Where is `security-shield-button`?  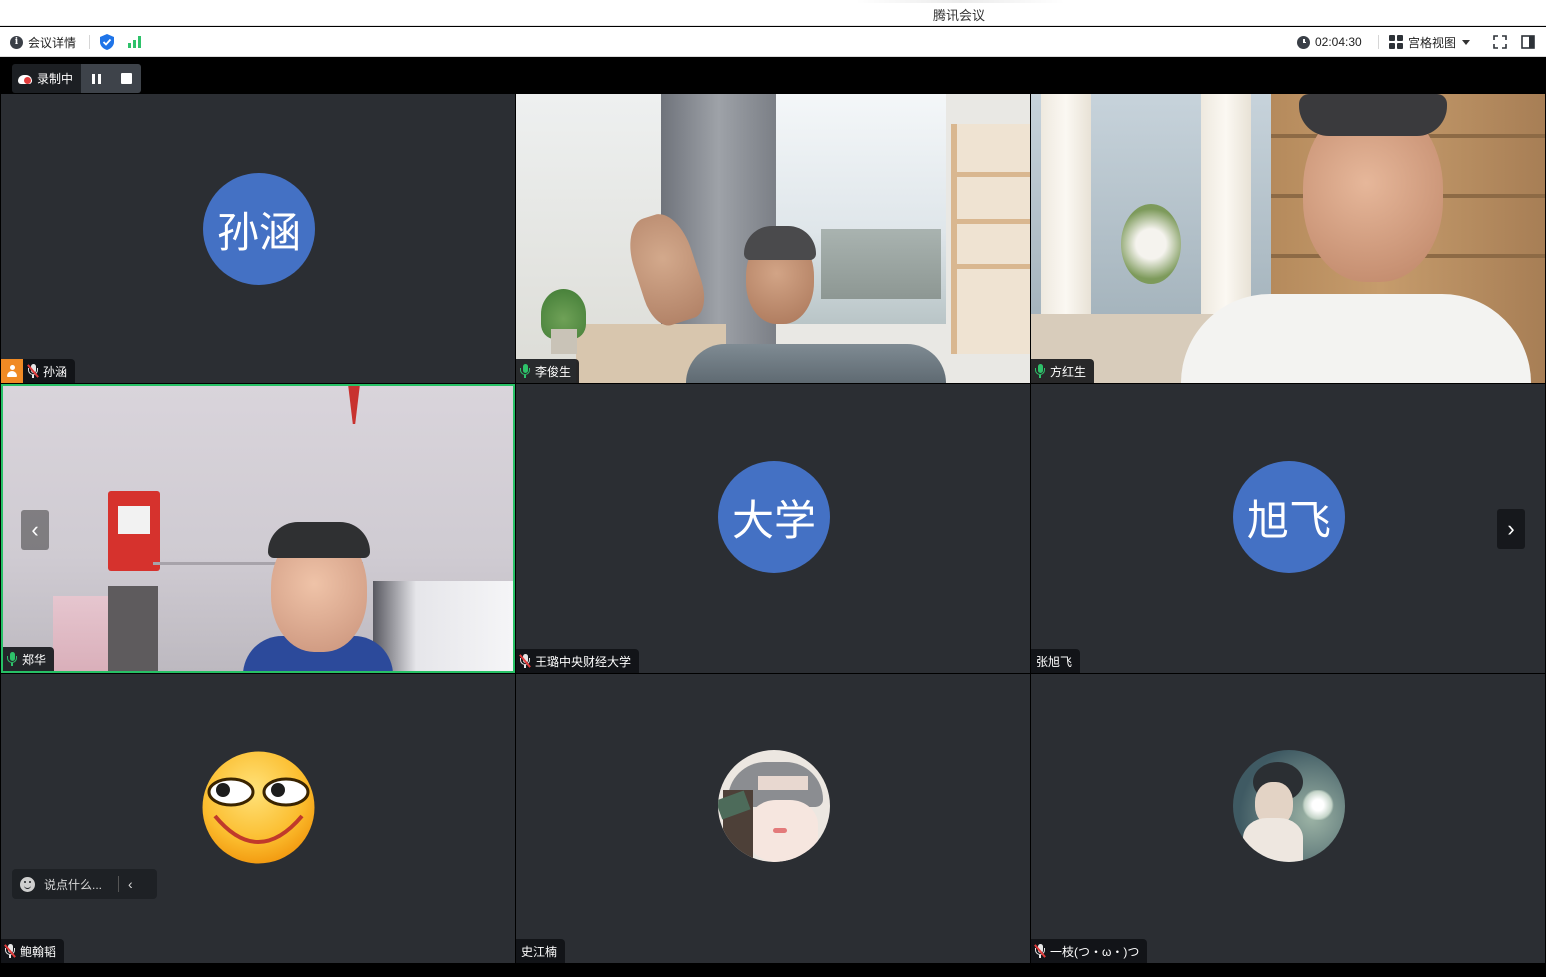
security-shield-button is located at coordinates (107, 42).